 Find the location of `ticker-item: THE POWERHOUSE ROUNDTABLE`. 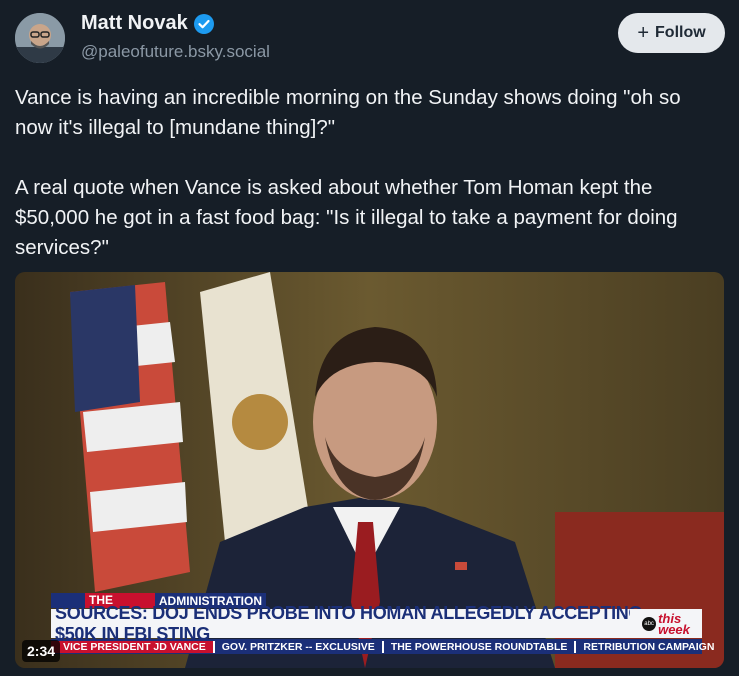

ticker-item: THE POWERHOUSE ROUNDTABLE is located at coordinates (480, 646).